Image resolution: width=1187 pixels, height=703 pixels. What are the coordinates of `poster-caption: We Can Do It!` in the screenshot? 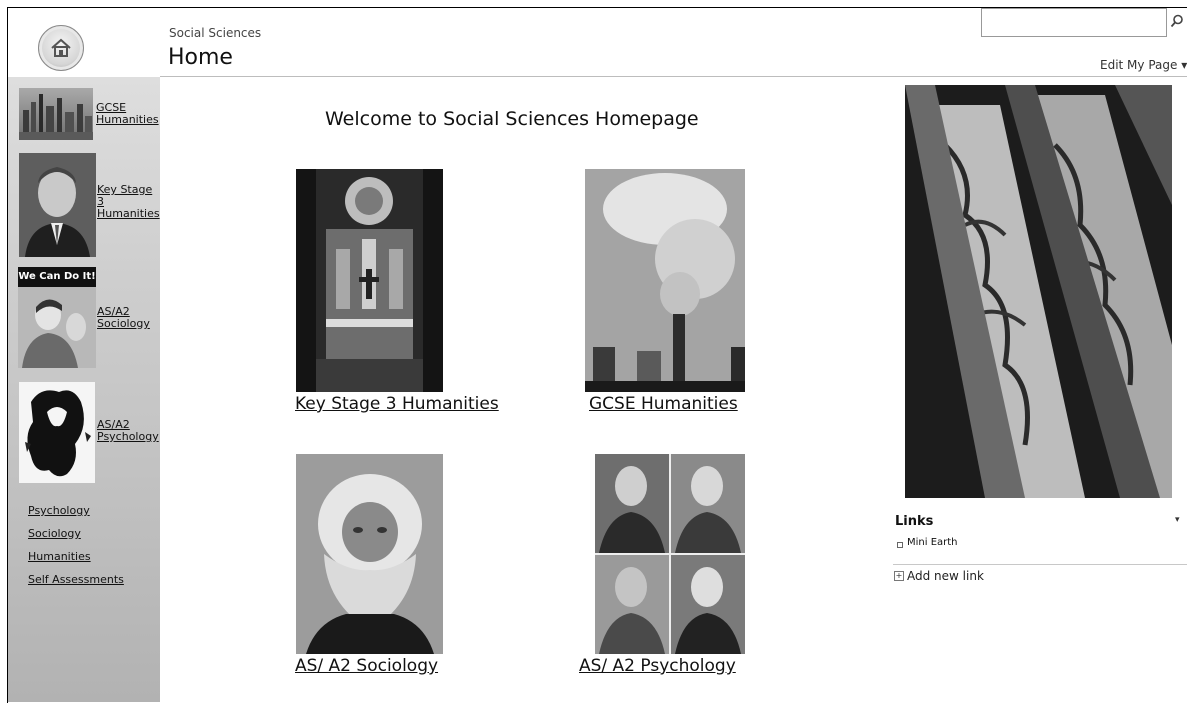 It's located at (57, 277).